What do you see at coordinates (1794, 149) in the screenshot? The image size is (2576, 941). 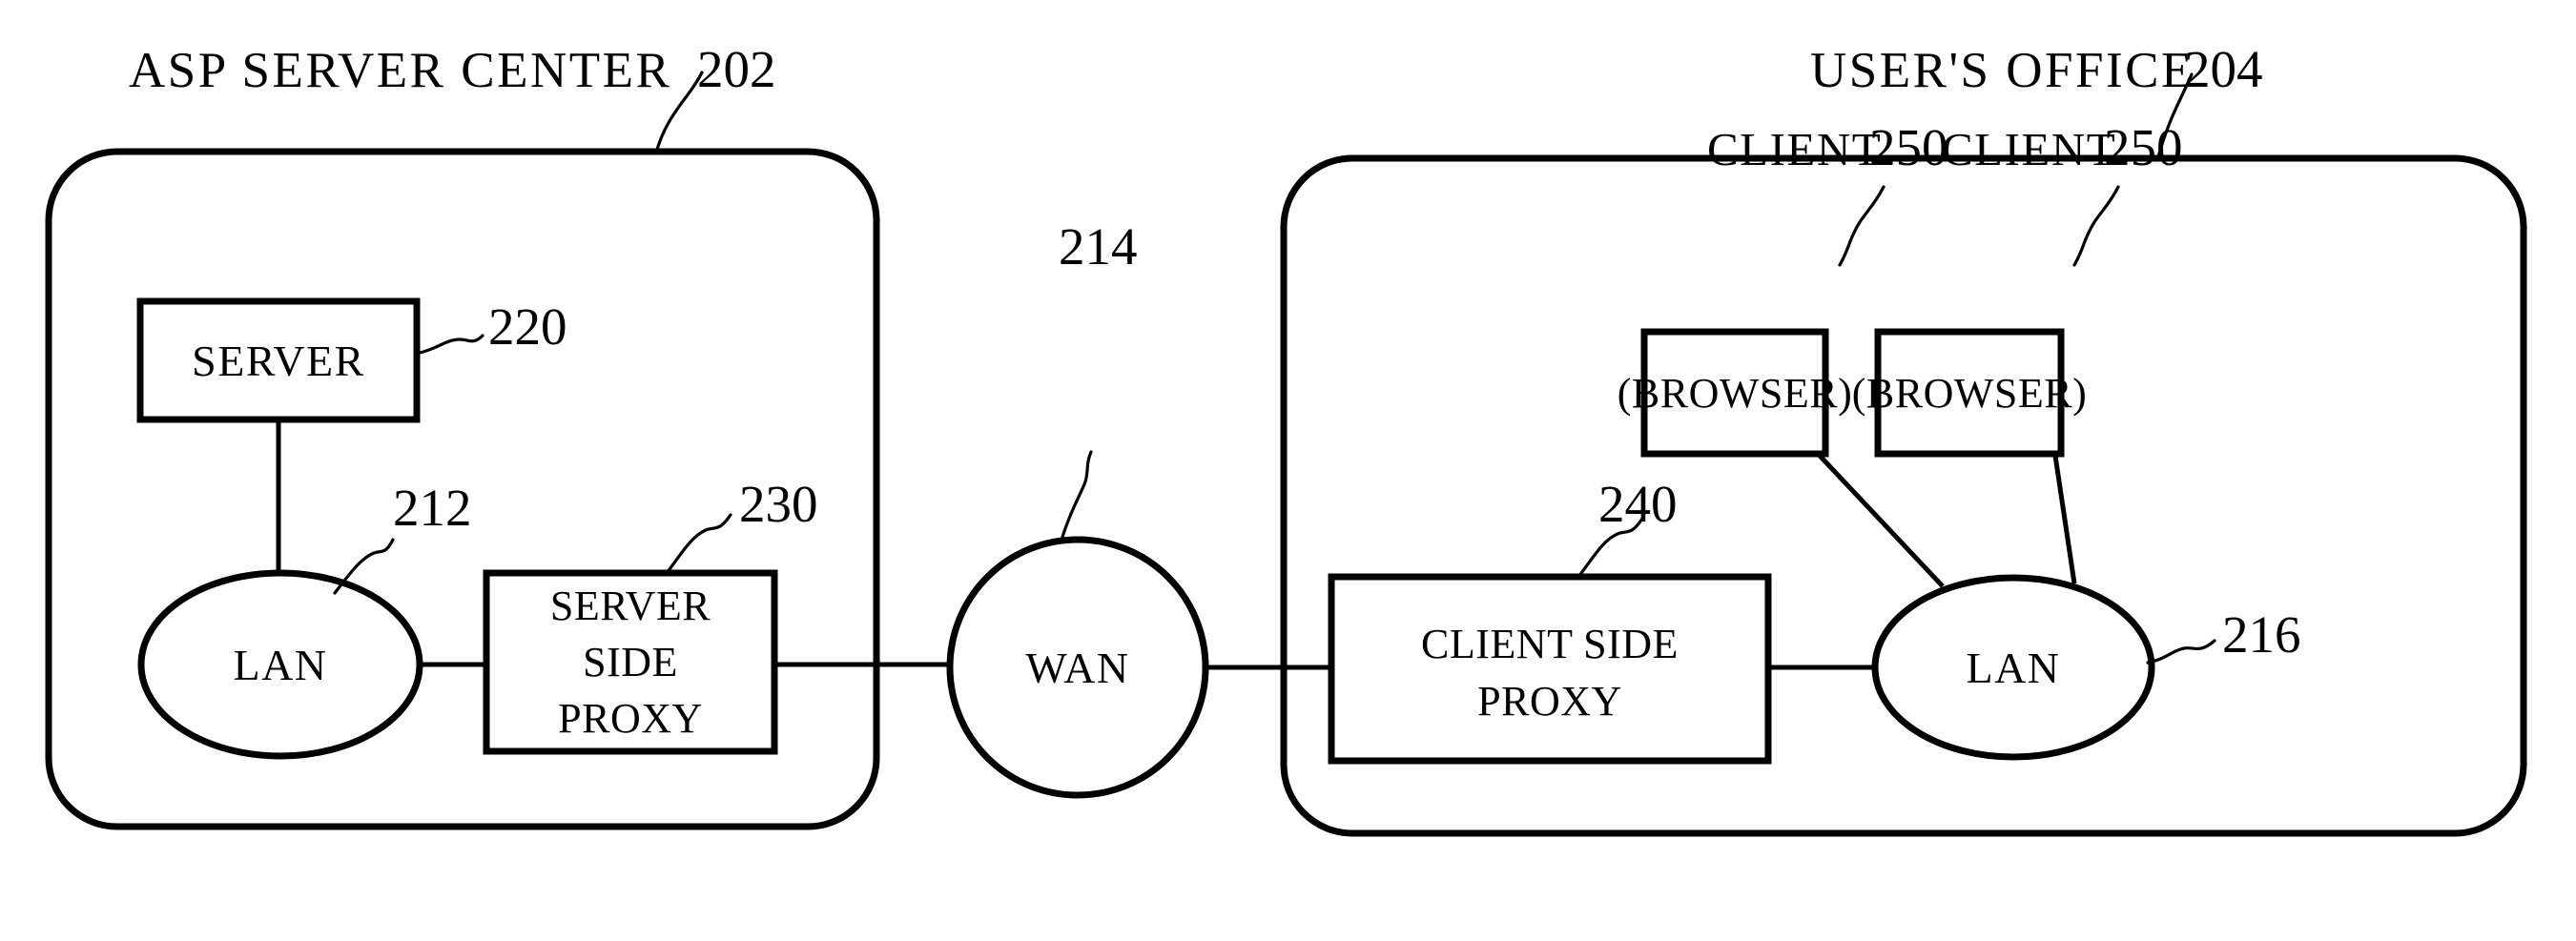 I see `client-one-title: CLIENT` at bounding box center [1794, 149].